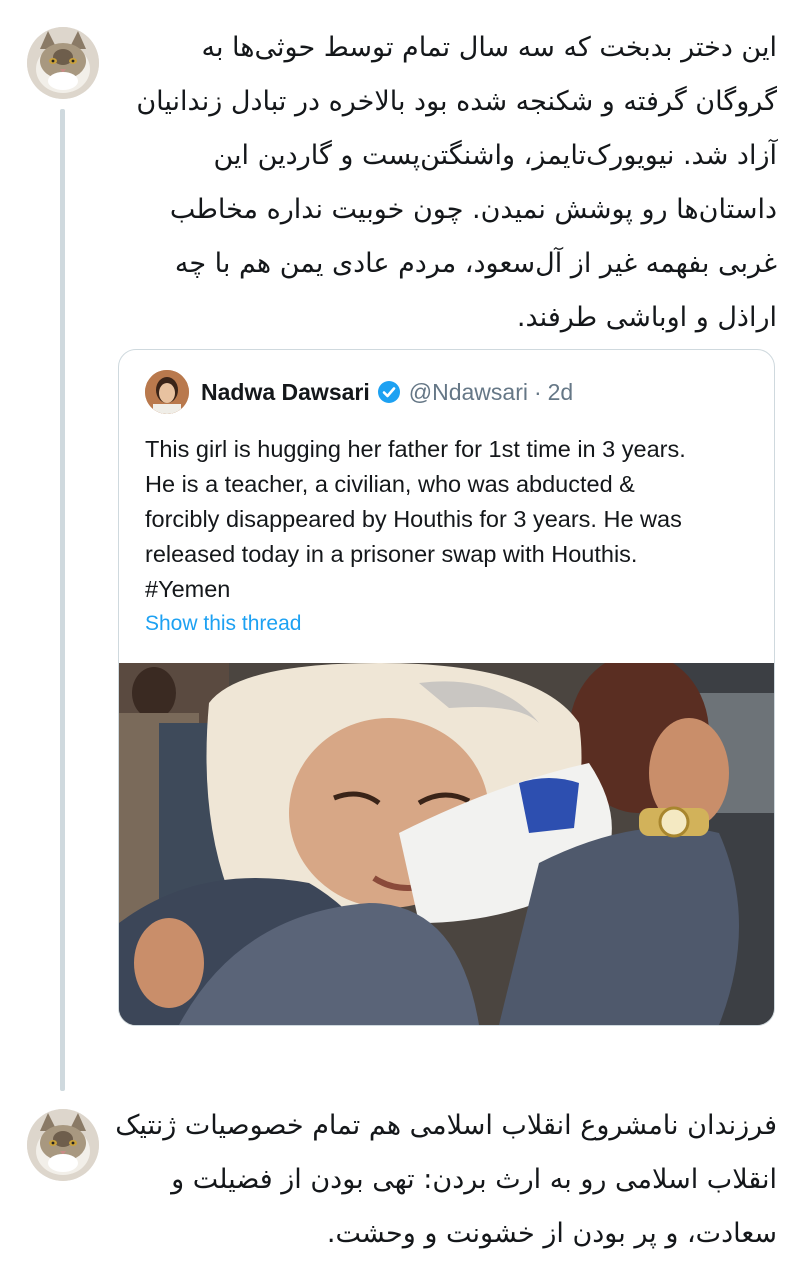 This screenshot has height=1280, width=799. What do you see at coordinates (62, 600) in the screenshot?
I see `thread-connector-line` at bounding box center [62, 600].